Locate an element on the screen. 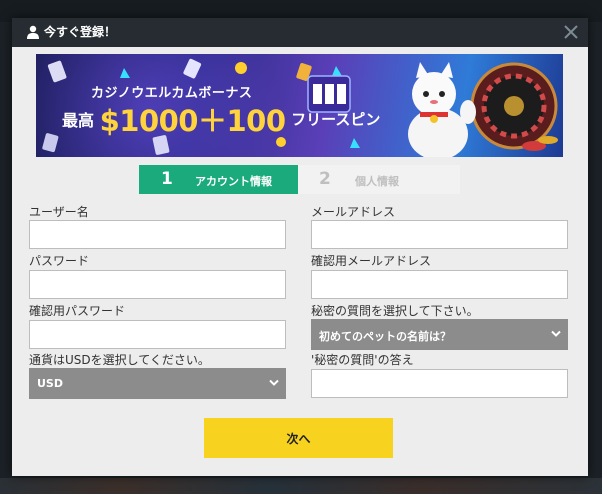 The image size is (602, 494). password-label: パスワード is located at coordinates (59, 261).